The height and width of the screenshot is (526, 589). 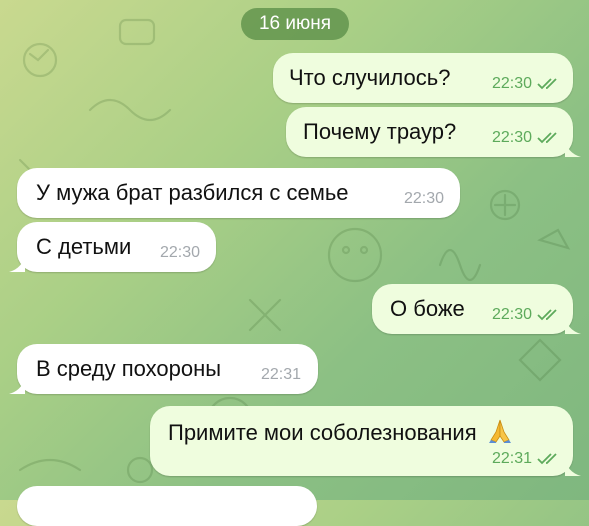 What do you see at coordinates (295, 24) in the screenshot?
I see `date-divider: 16 июня` at bounding box center [295, 24].